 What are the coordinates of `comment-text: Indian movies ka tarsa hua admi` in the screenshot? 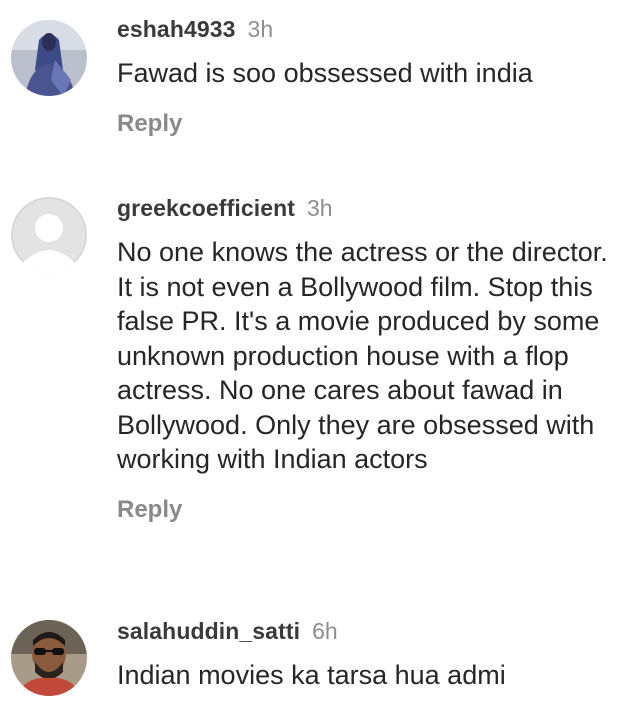 It's located at (311, 675).